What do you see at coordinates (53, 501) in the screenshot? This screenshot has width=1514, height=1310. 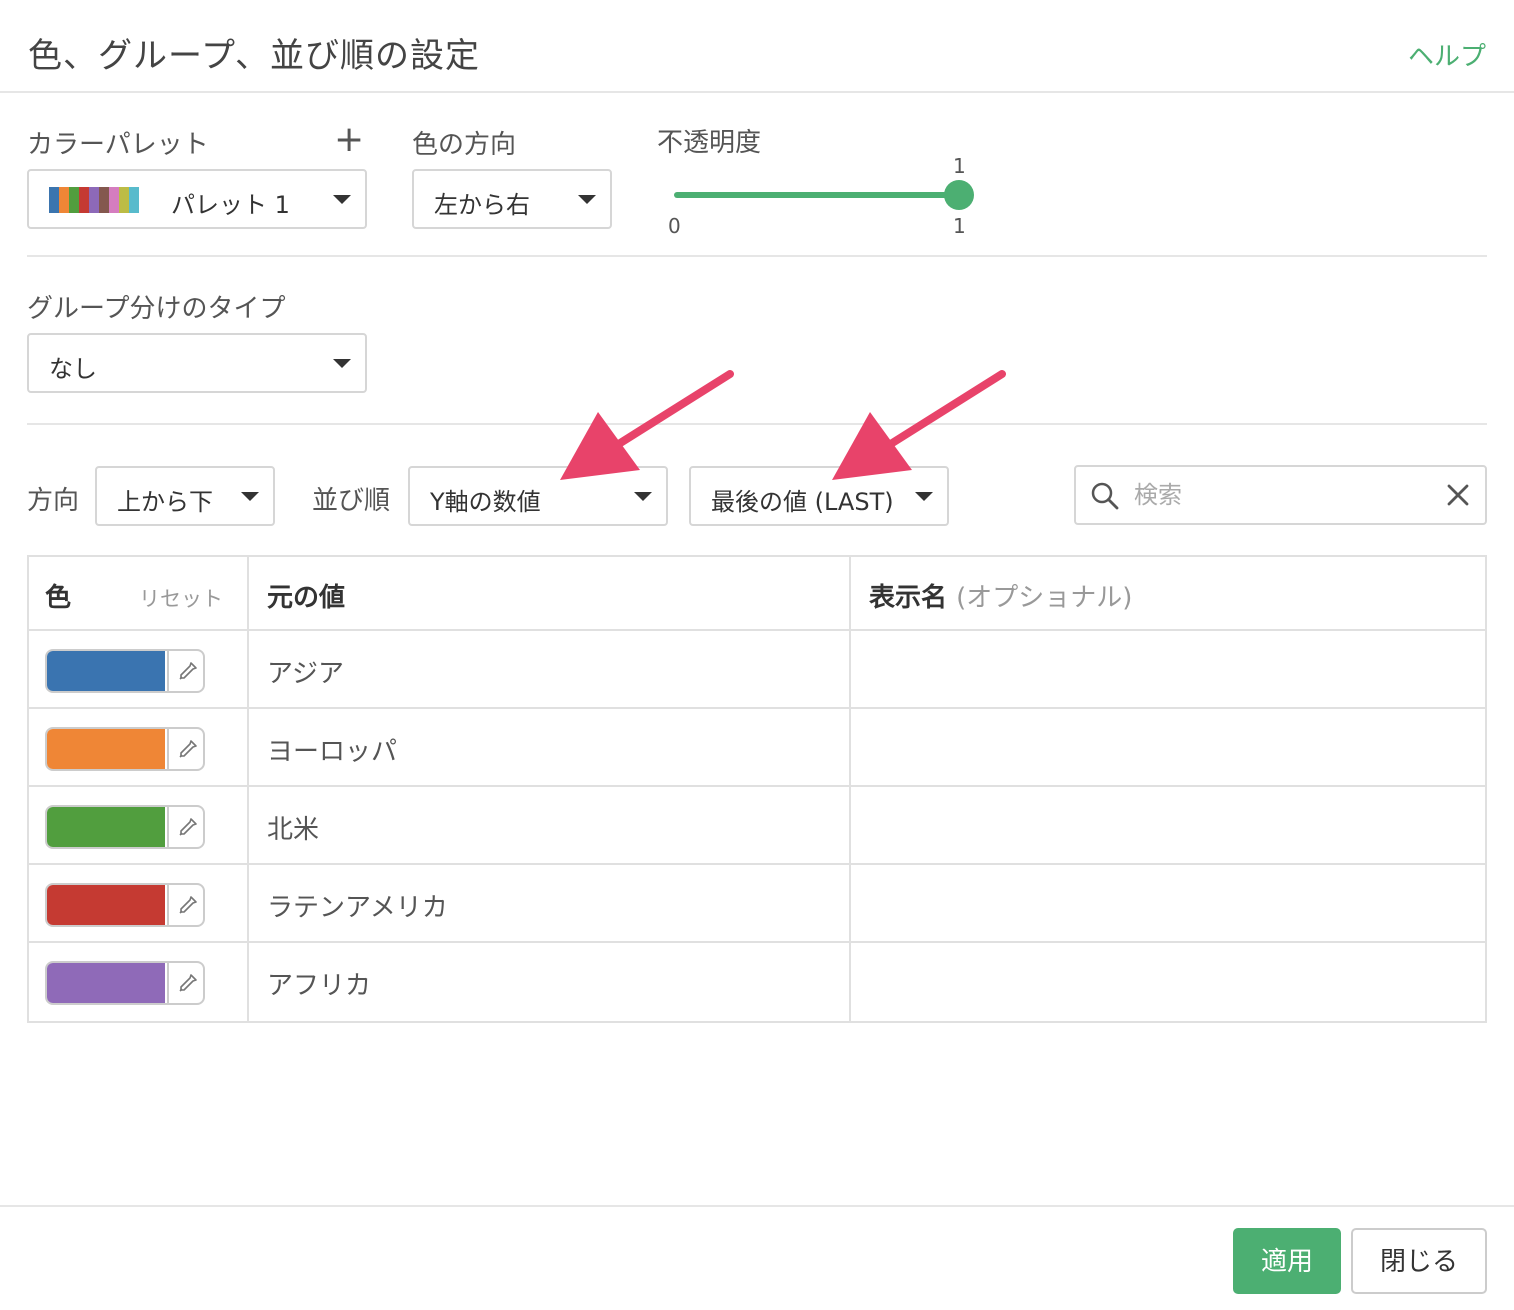 I see `sort-direction-label: 方向` at bounding box center [53, 501].